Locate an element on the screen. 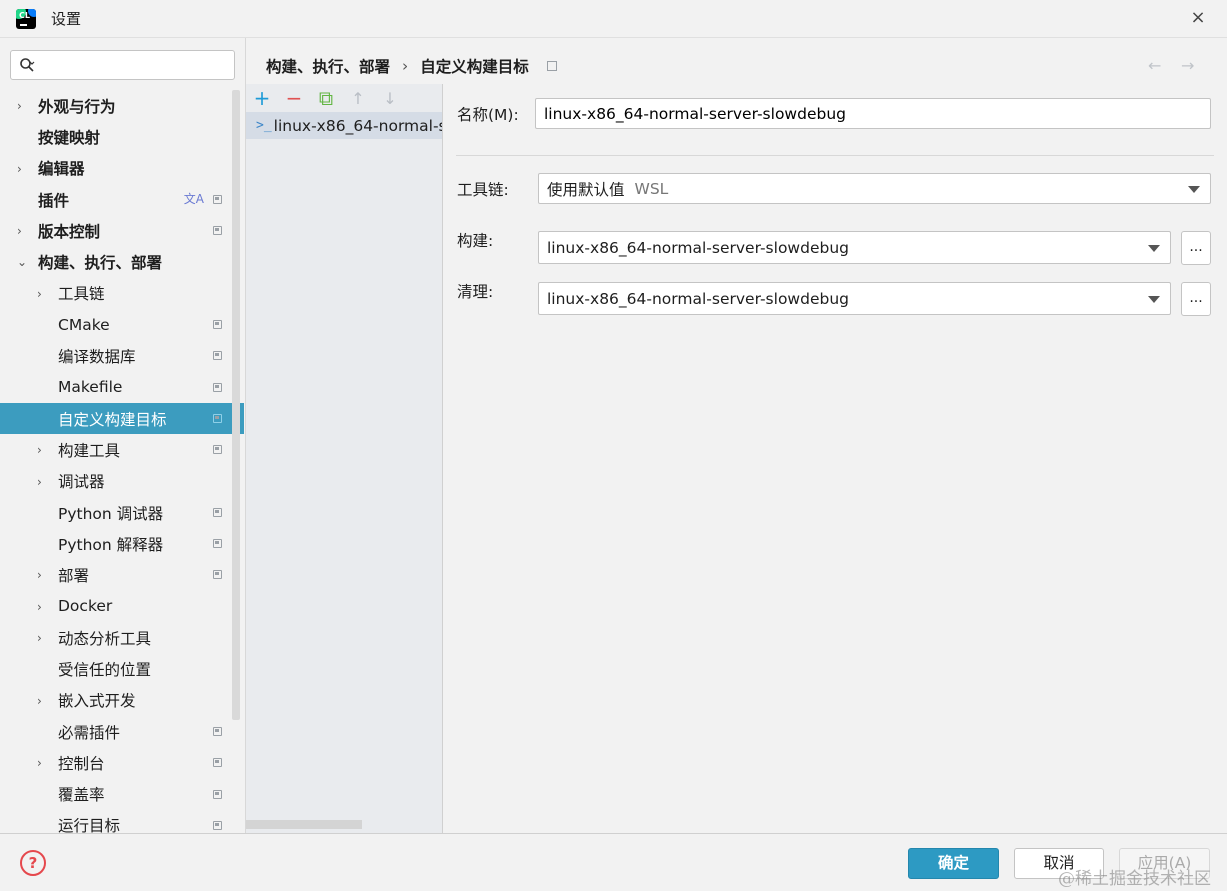  sidebar-item: › 版本控制 is located at coordinates (122, 230).